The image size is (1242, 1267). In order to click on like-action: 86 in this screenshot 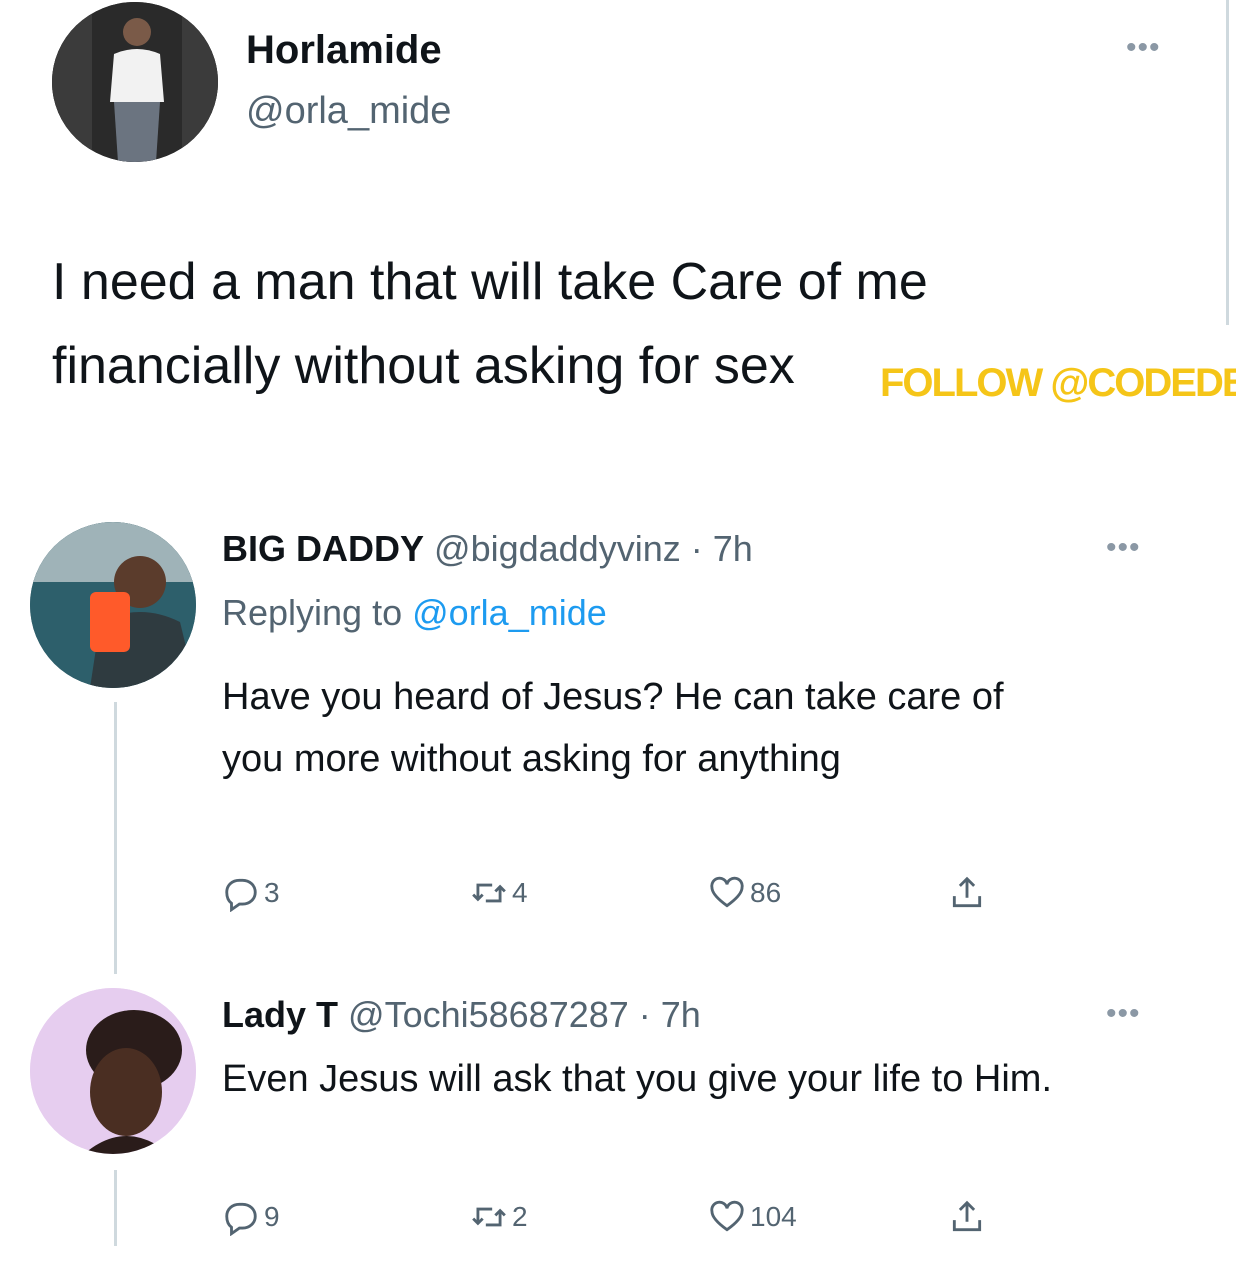, I will do `click(744, 893)`.